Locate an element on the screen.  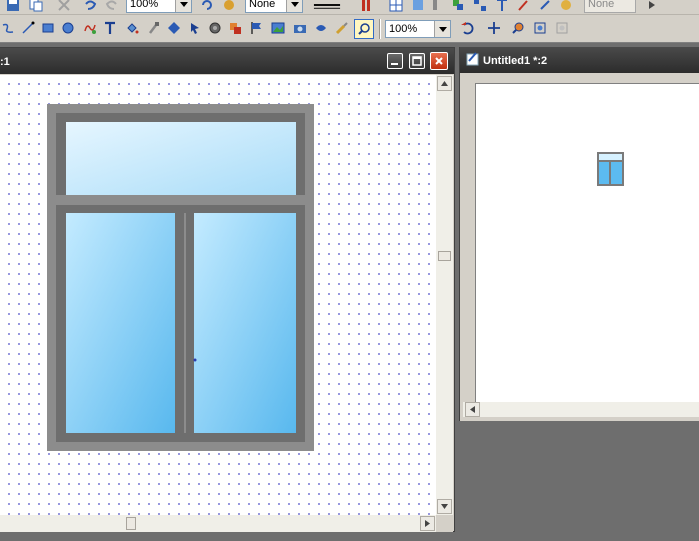
scroll-down-button is located at coordinates (444, 506).